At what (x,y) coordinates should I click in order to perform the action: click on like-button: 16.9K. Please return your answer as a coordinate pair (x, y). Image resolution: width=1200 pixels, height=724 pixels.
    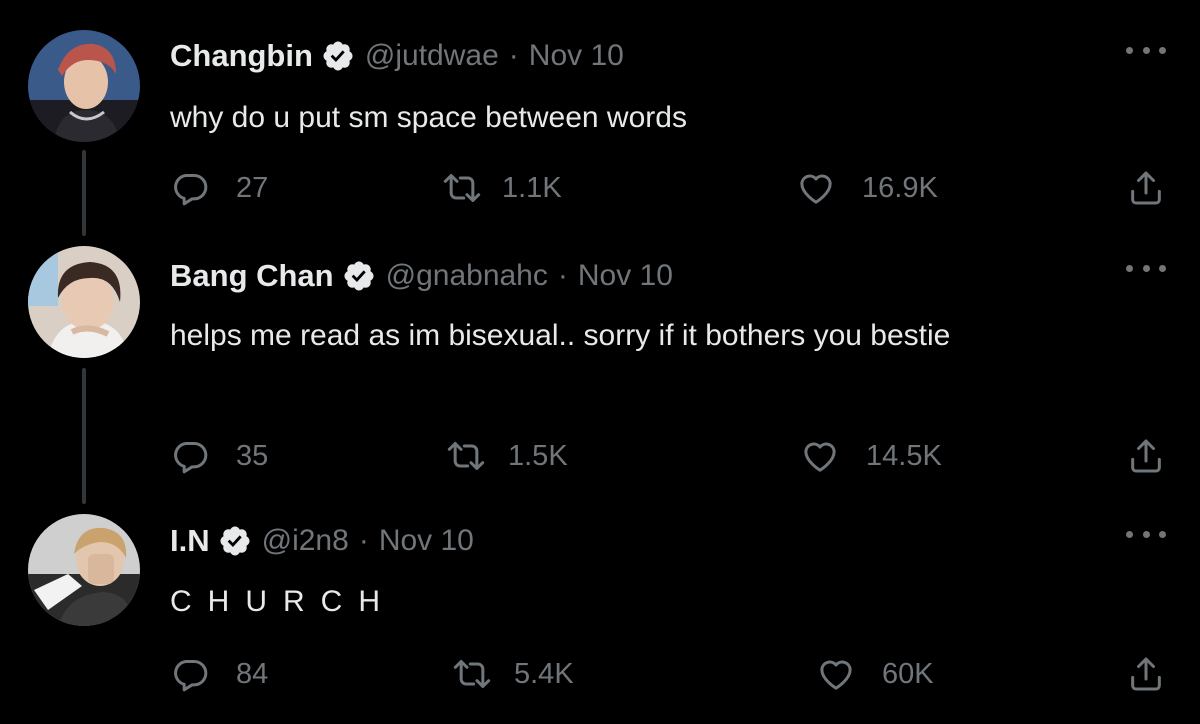
    Looking at the image, I should click on (867, 188).